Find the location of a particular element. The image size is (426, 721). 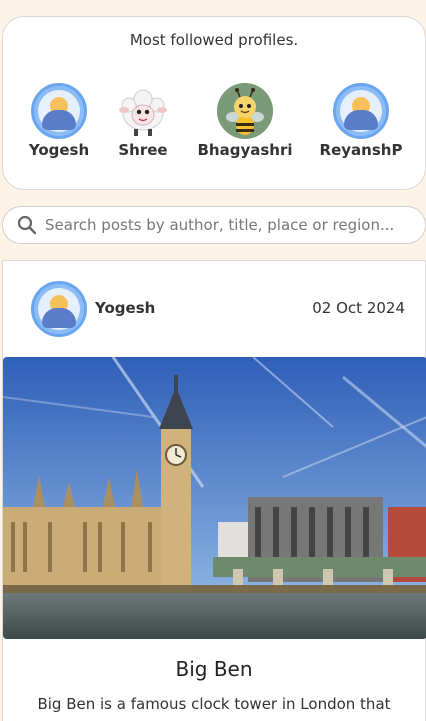

search-bar is located at coordinates (214, 225).